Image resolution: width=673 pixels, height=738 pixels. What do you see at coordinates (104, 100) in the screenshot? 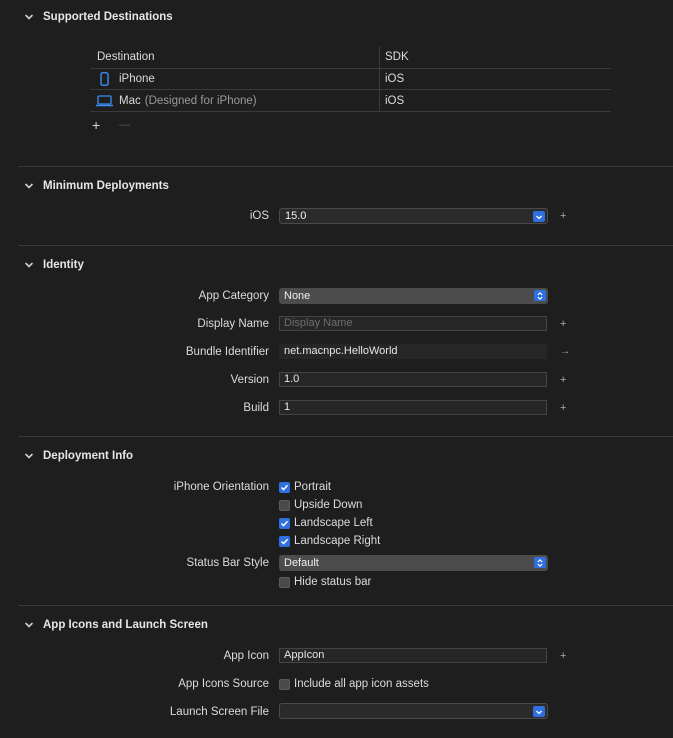
I see `laptop-icon` at bounding box center [104, 100].